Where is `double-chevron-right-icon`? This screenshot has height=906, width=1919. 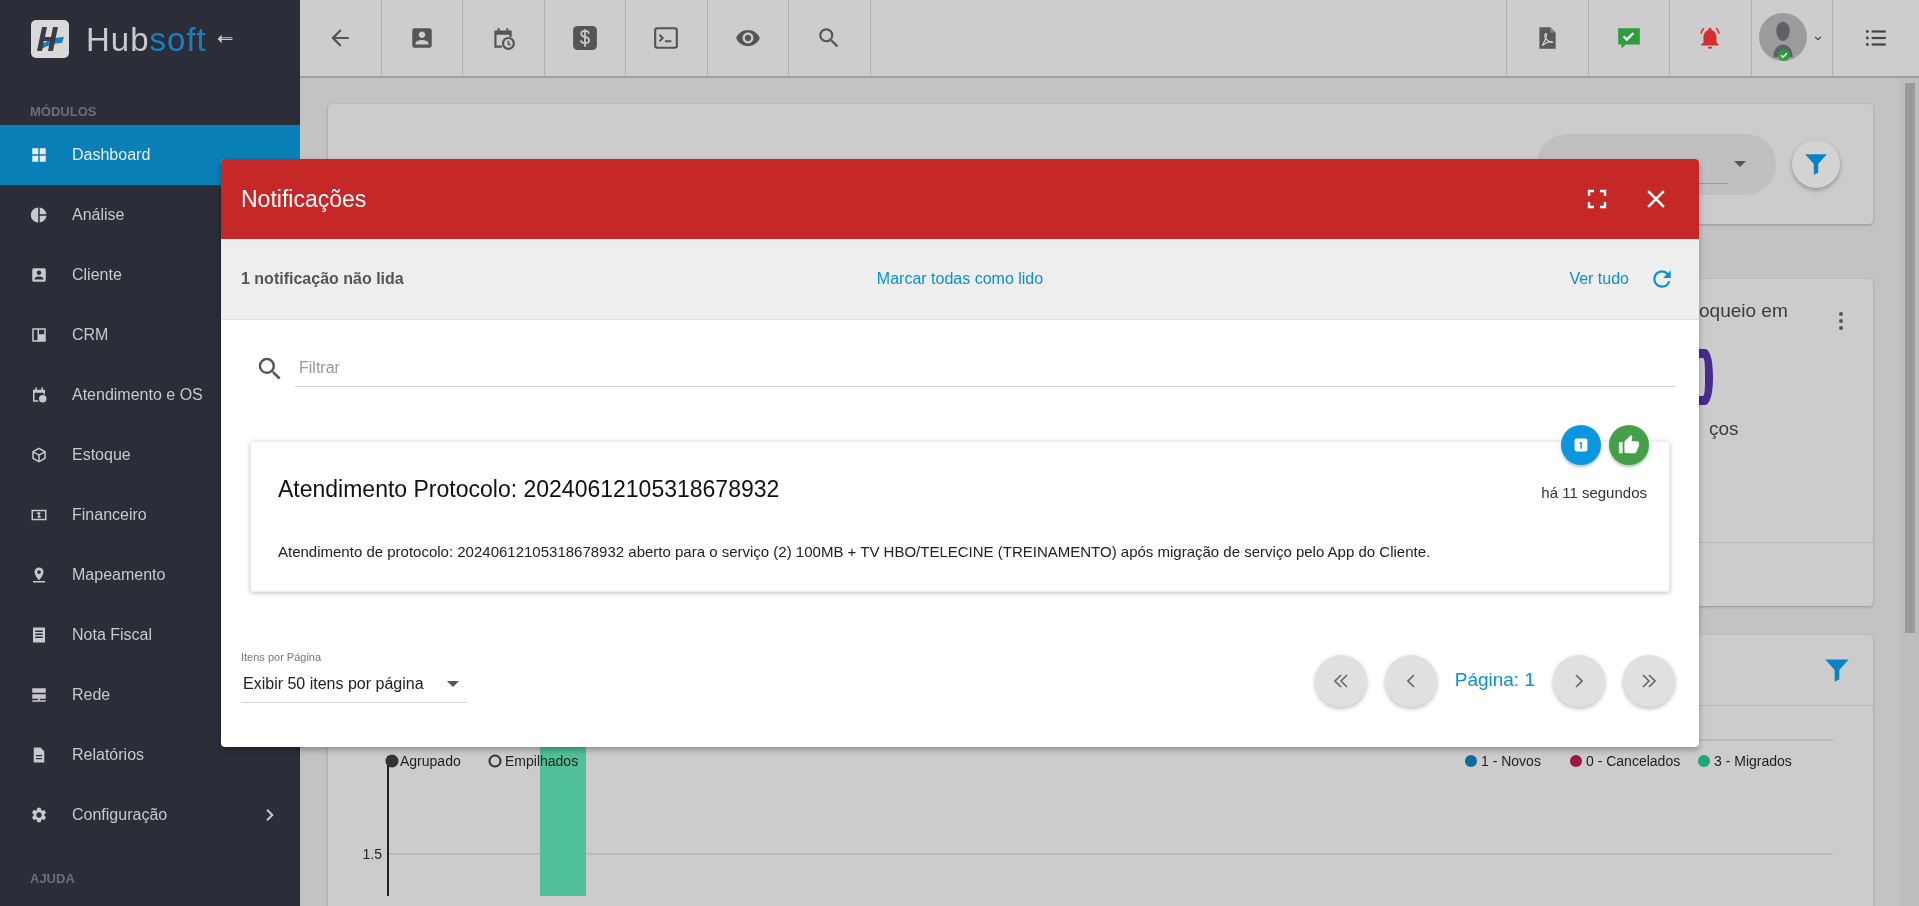 double-chevron-right-icon is located at coordinates (1649, 680).